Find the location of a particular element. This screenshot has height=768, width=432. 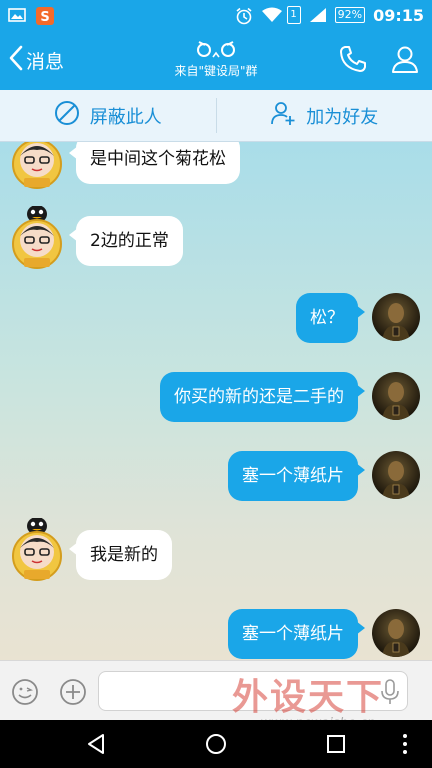

input-bar is located at coordinates (216, 690).